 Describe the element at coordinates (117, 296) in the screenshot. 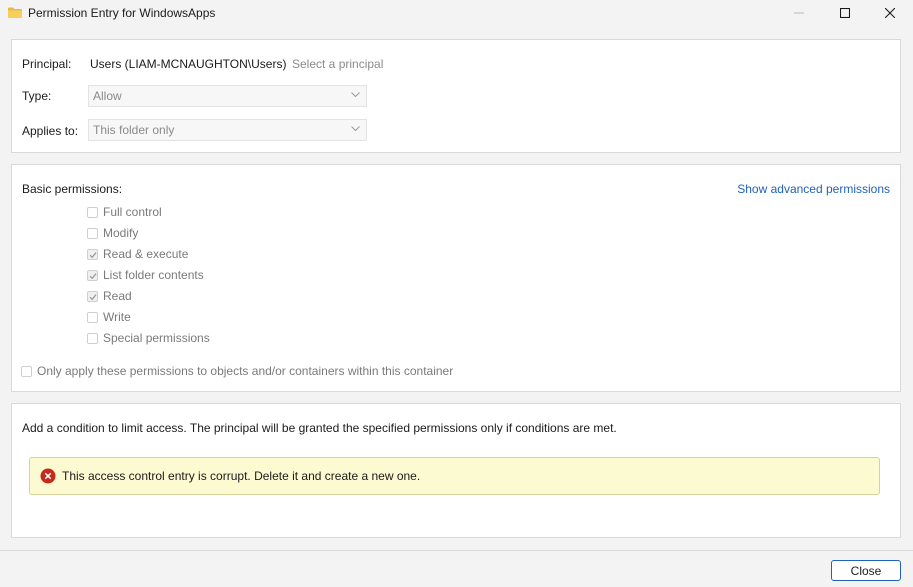

I see `permission-label: Read` at that location.